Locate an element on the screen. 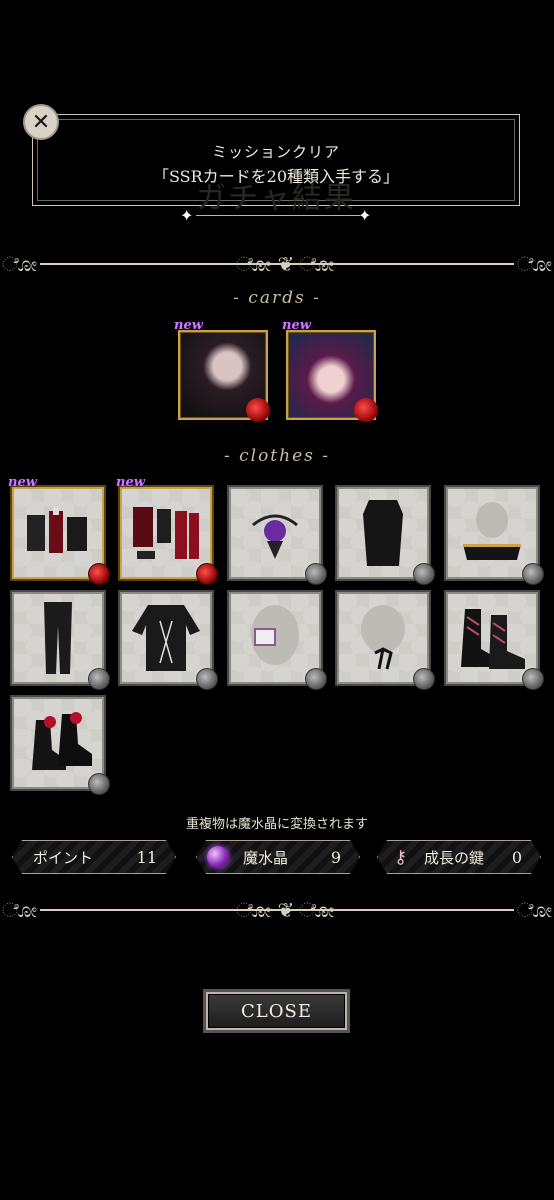 The width and height of the screenshot is (554, 1200). card-dark-hair-character: new is located at coordinates (222, 370).